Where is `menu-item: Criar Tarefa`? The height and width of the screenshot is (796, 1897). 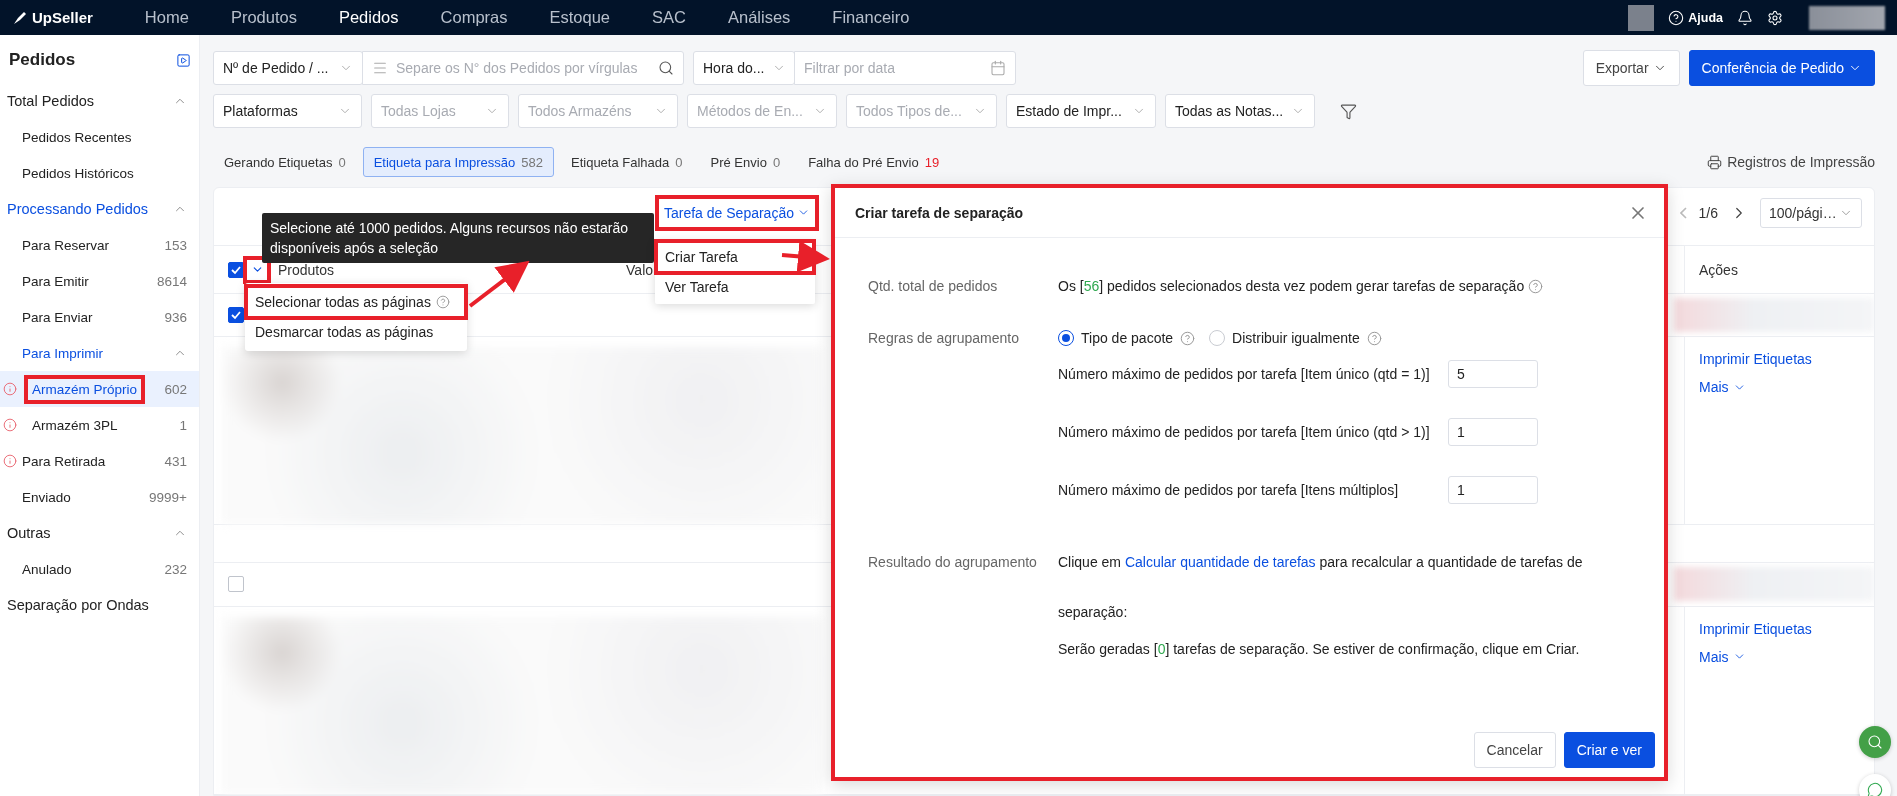 menu-item: Criar Tarefa is located at coordinates (735, 257).